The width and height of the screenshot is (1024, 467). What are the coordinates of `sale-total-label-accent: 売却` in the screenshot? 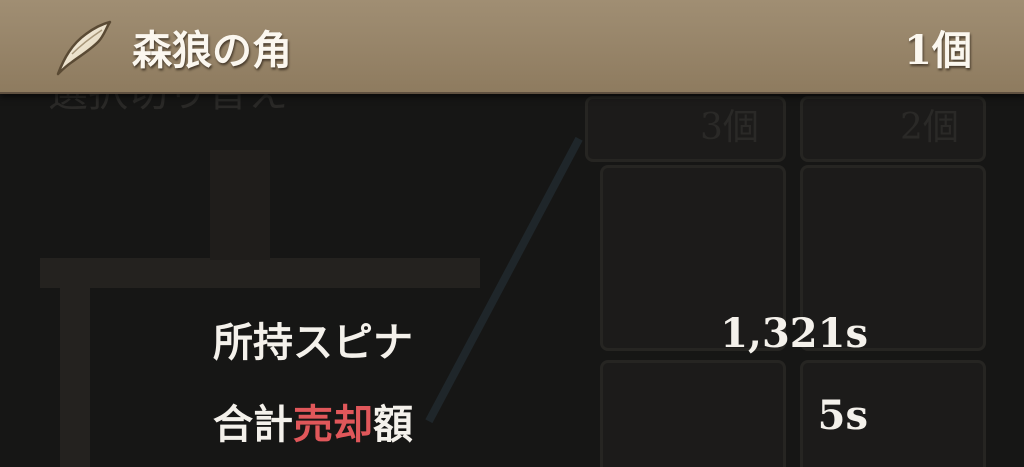 It's located at (333, 424).